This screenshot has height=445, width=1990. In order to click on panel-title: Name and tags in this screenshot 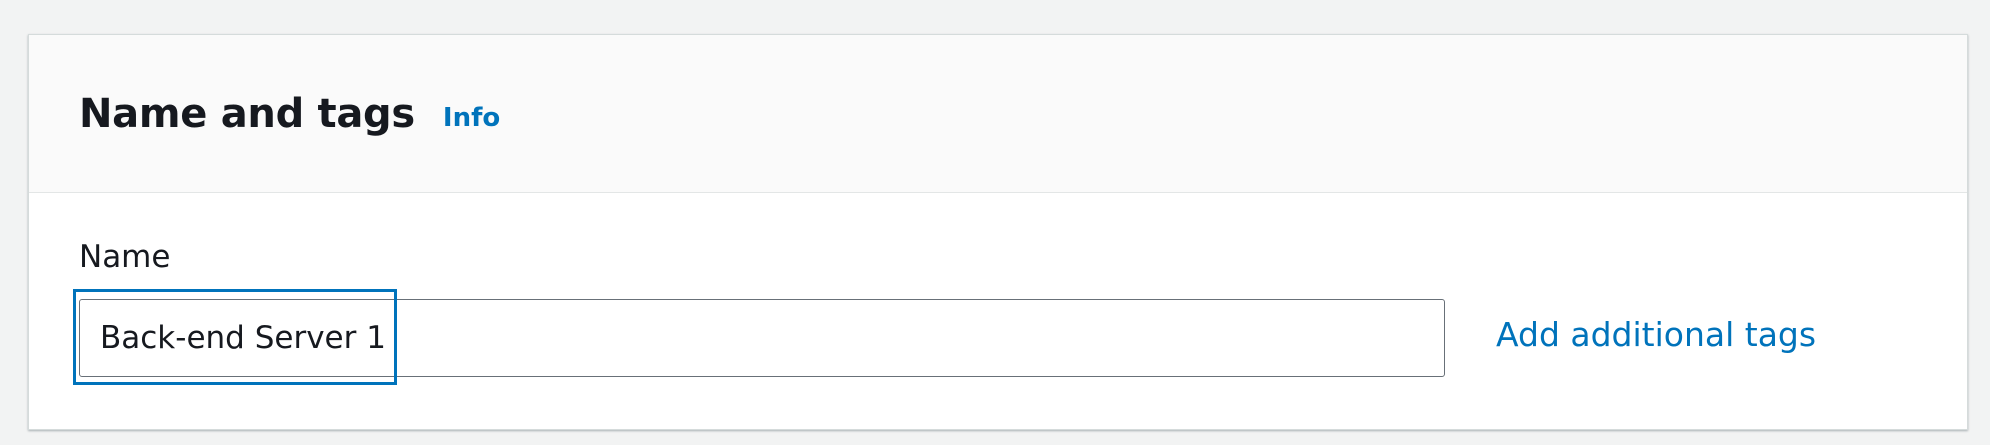, I will do `click(247, 113)`.